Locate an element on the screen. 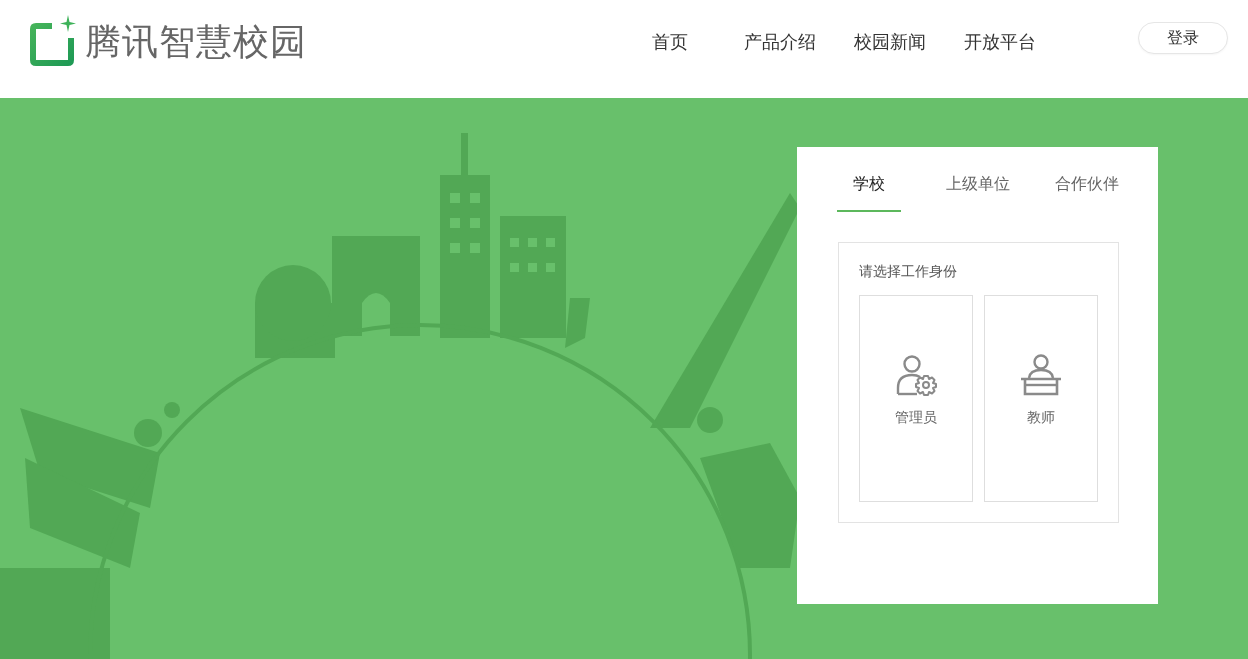 This screenshot has width=1248, height=659. nav-link: 校园新闻 is located at coordinates (890, 42).